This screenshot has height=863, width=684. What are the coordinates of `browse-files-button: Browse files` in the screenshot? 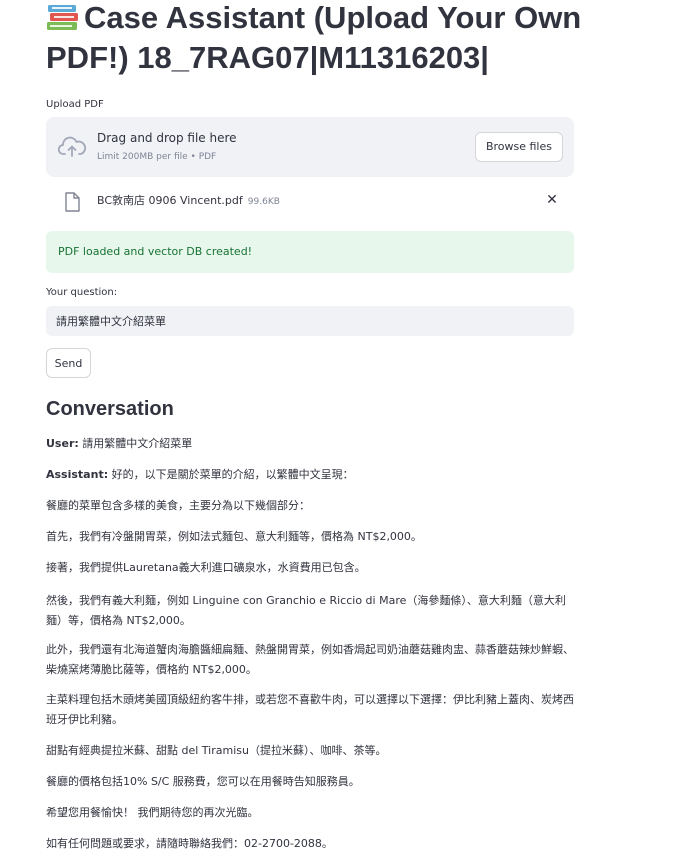 It's located at (518, 147).